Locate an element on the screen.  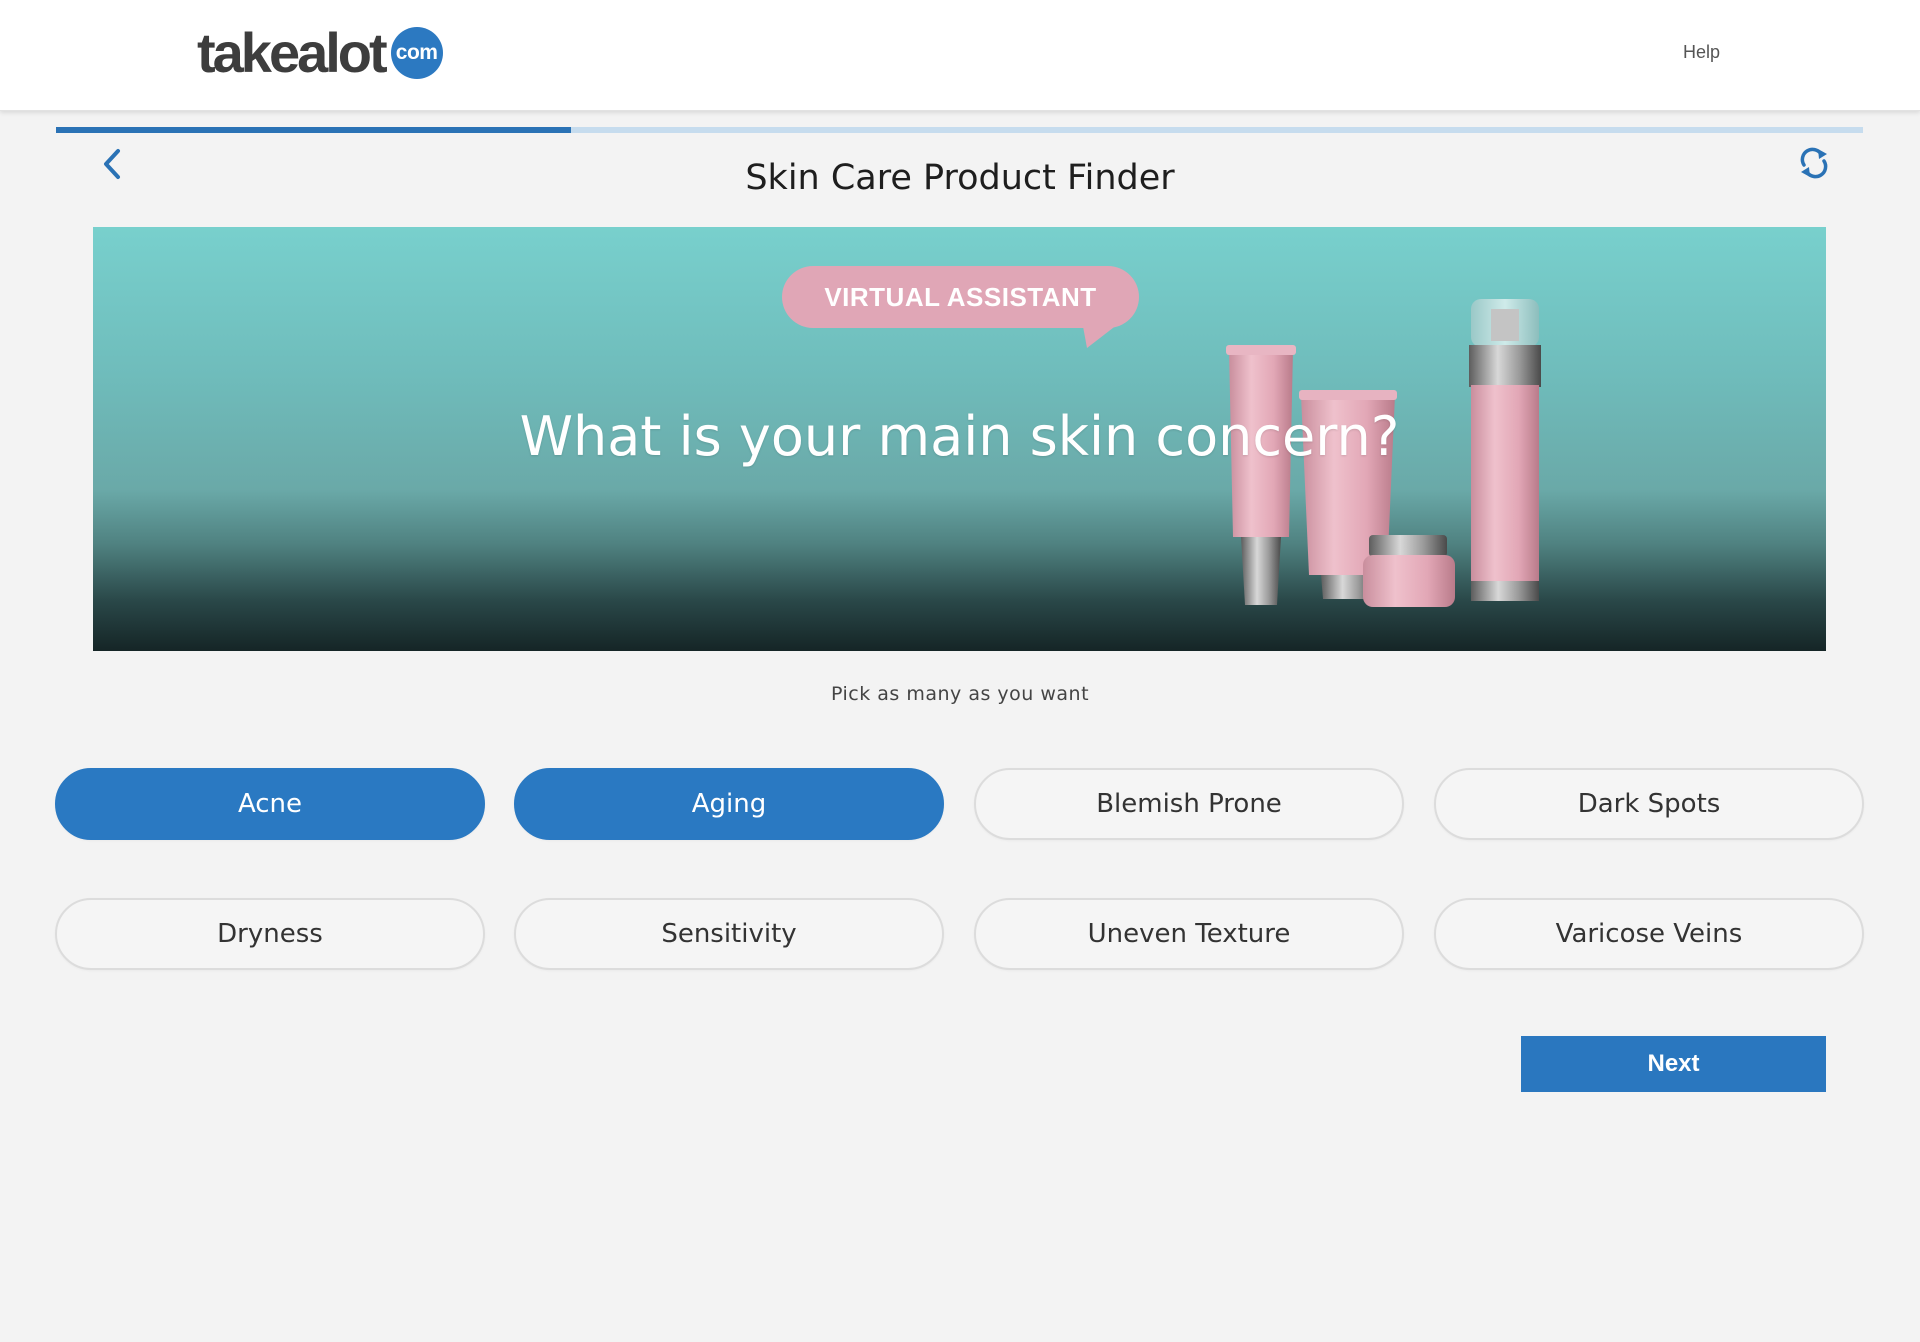
help-link: Help is located at coordinates (1701, 52).